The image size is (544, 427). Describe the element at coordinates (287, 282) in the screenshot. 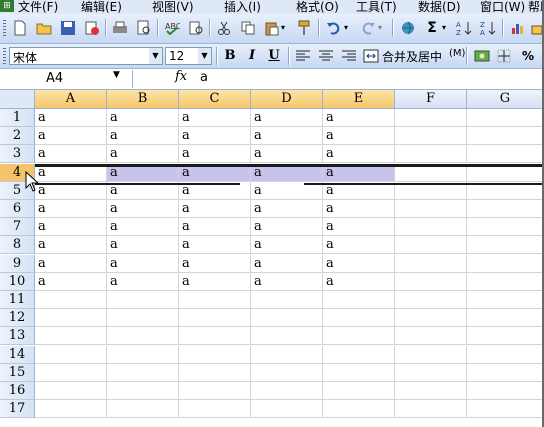

I see `cell-d10: a` at that location.